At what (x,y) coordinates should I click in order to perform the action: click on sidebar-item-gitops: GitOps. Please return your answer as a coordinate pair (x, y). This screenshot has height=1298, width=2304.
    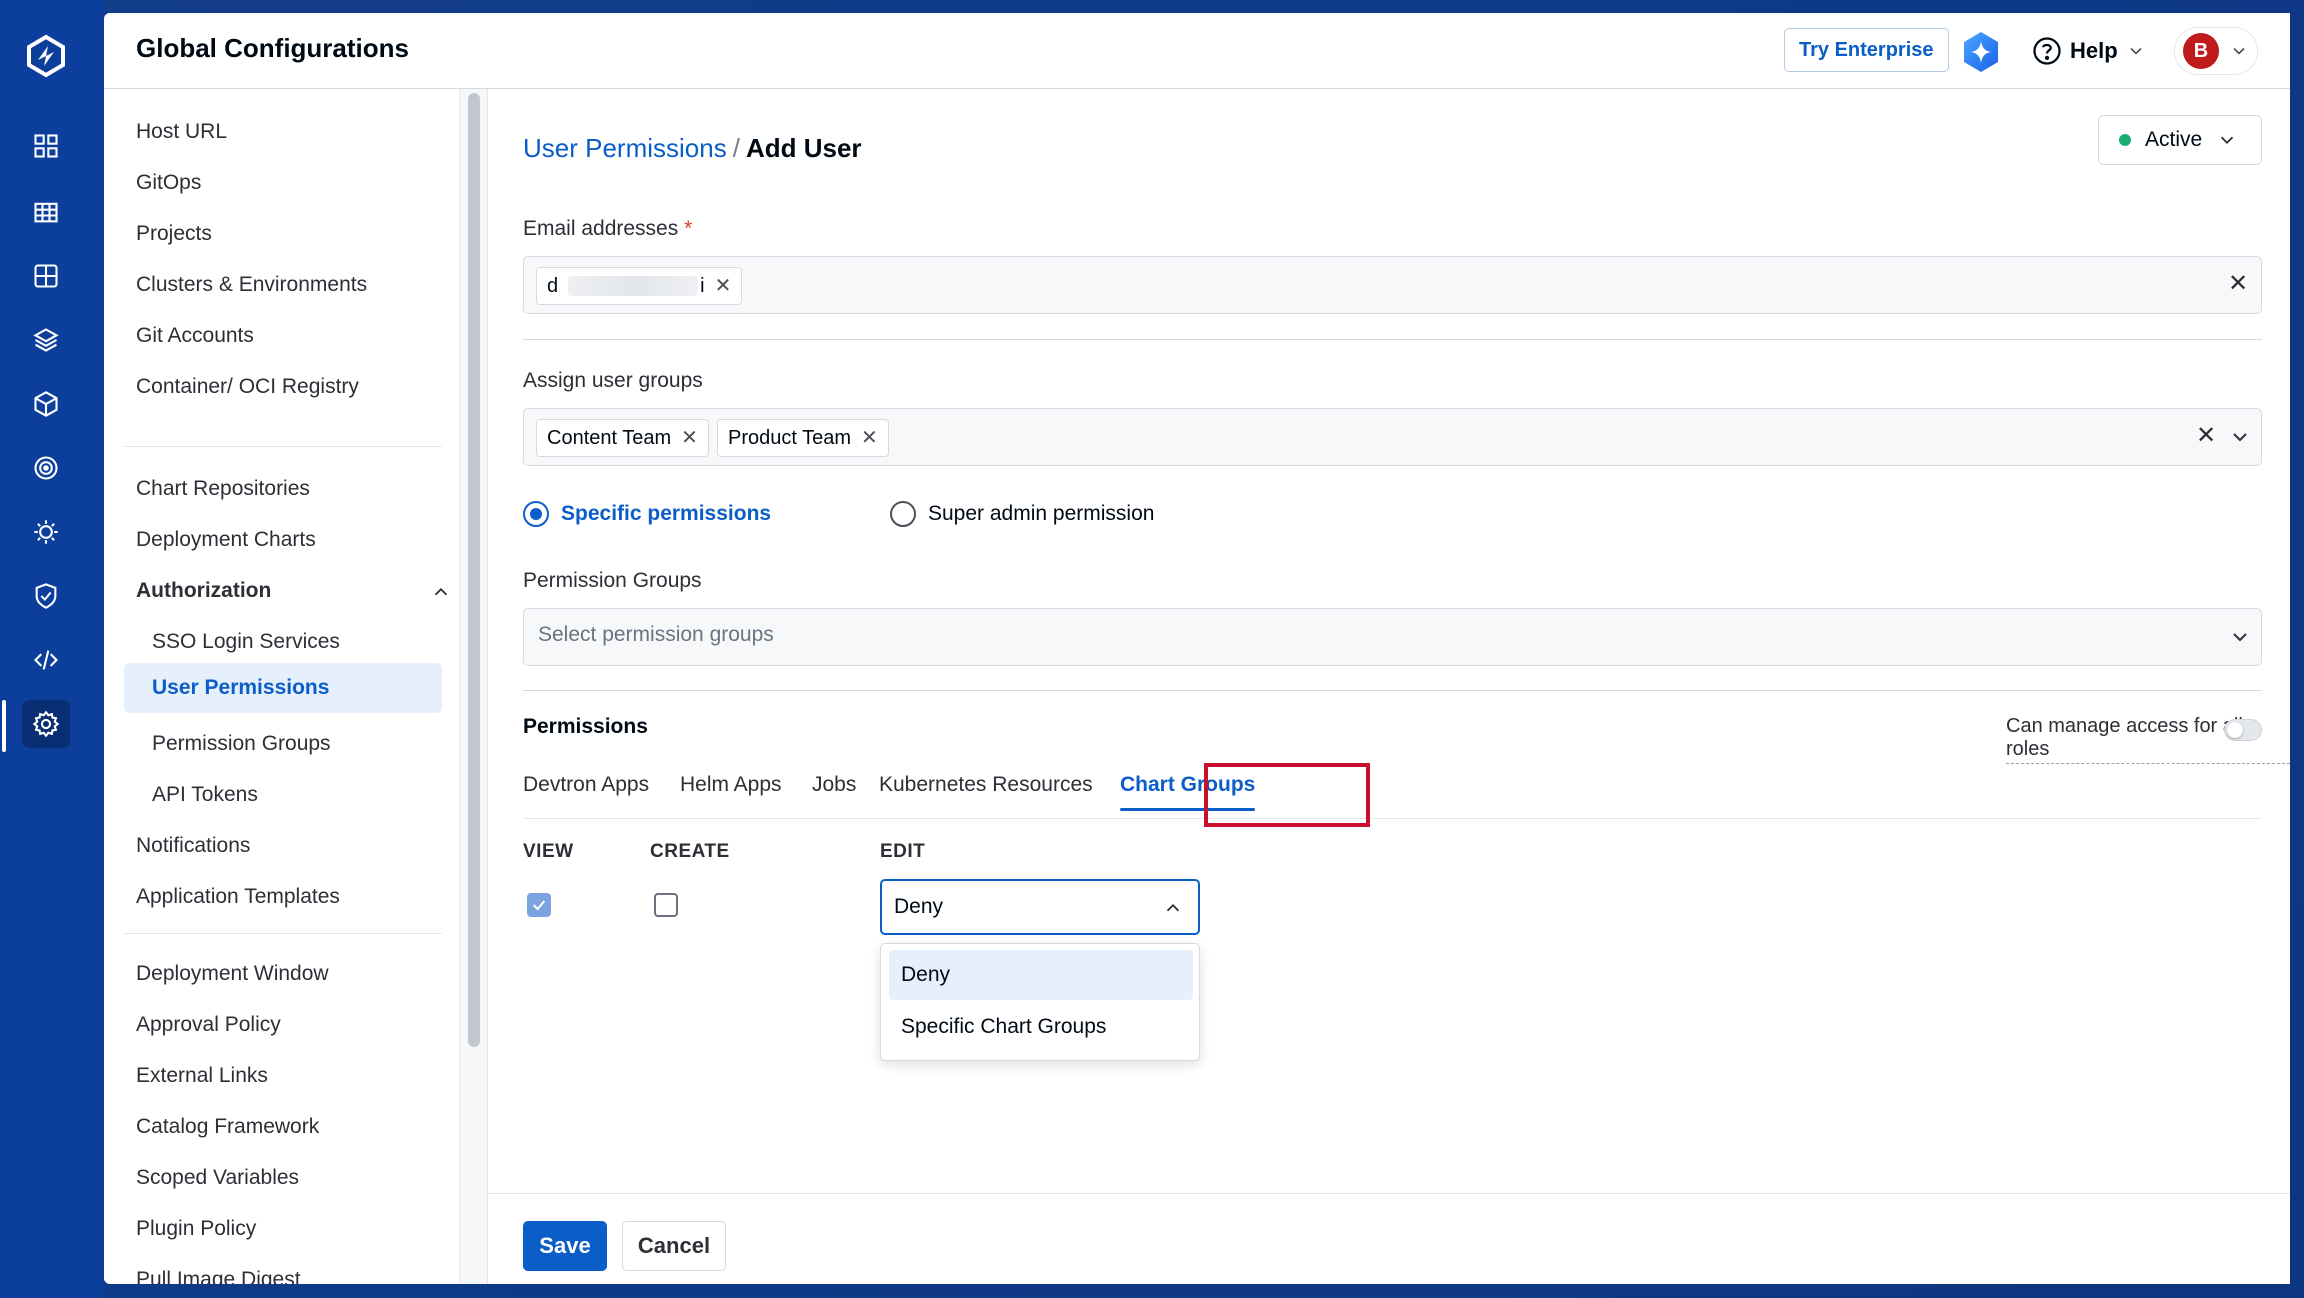
    Looking at the image, I should click on (168, 183).